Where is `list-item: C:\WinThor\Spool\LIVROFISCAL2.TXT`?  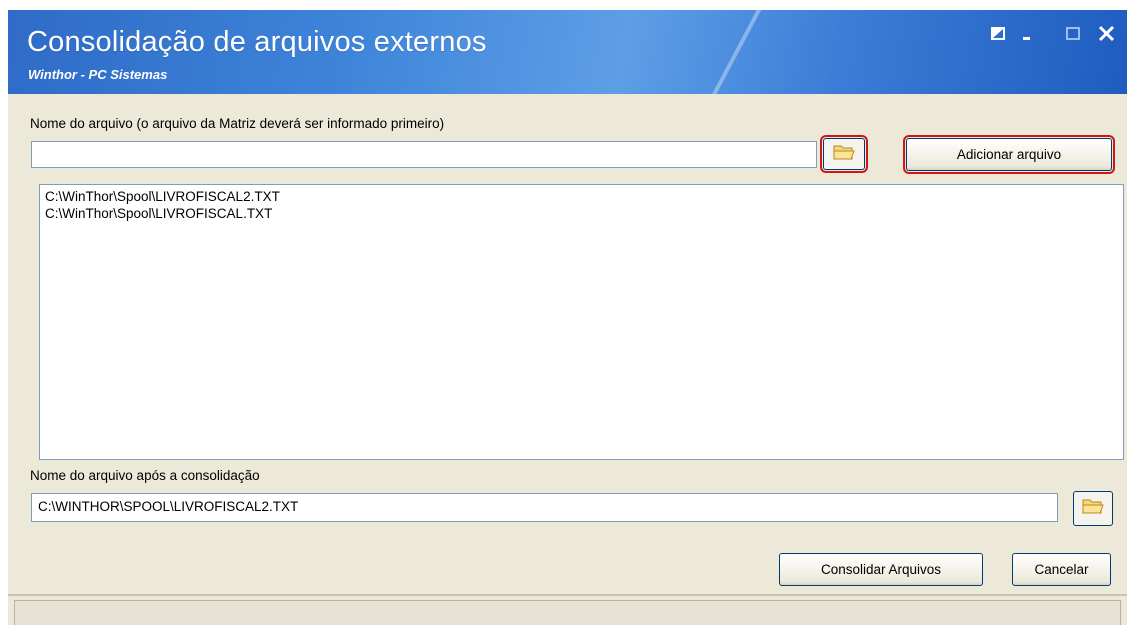 list-item: C:\WinThor\Spool\LIVROFISCAL2.TXT is located at coordinates (581, 196).